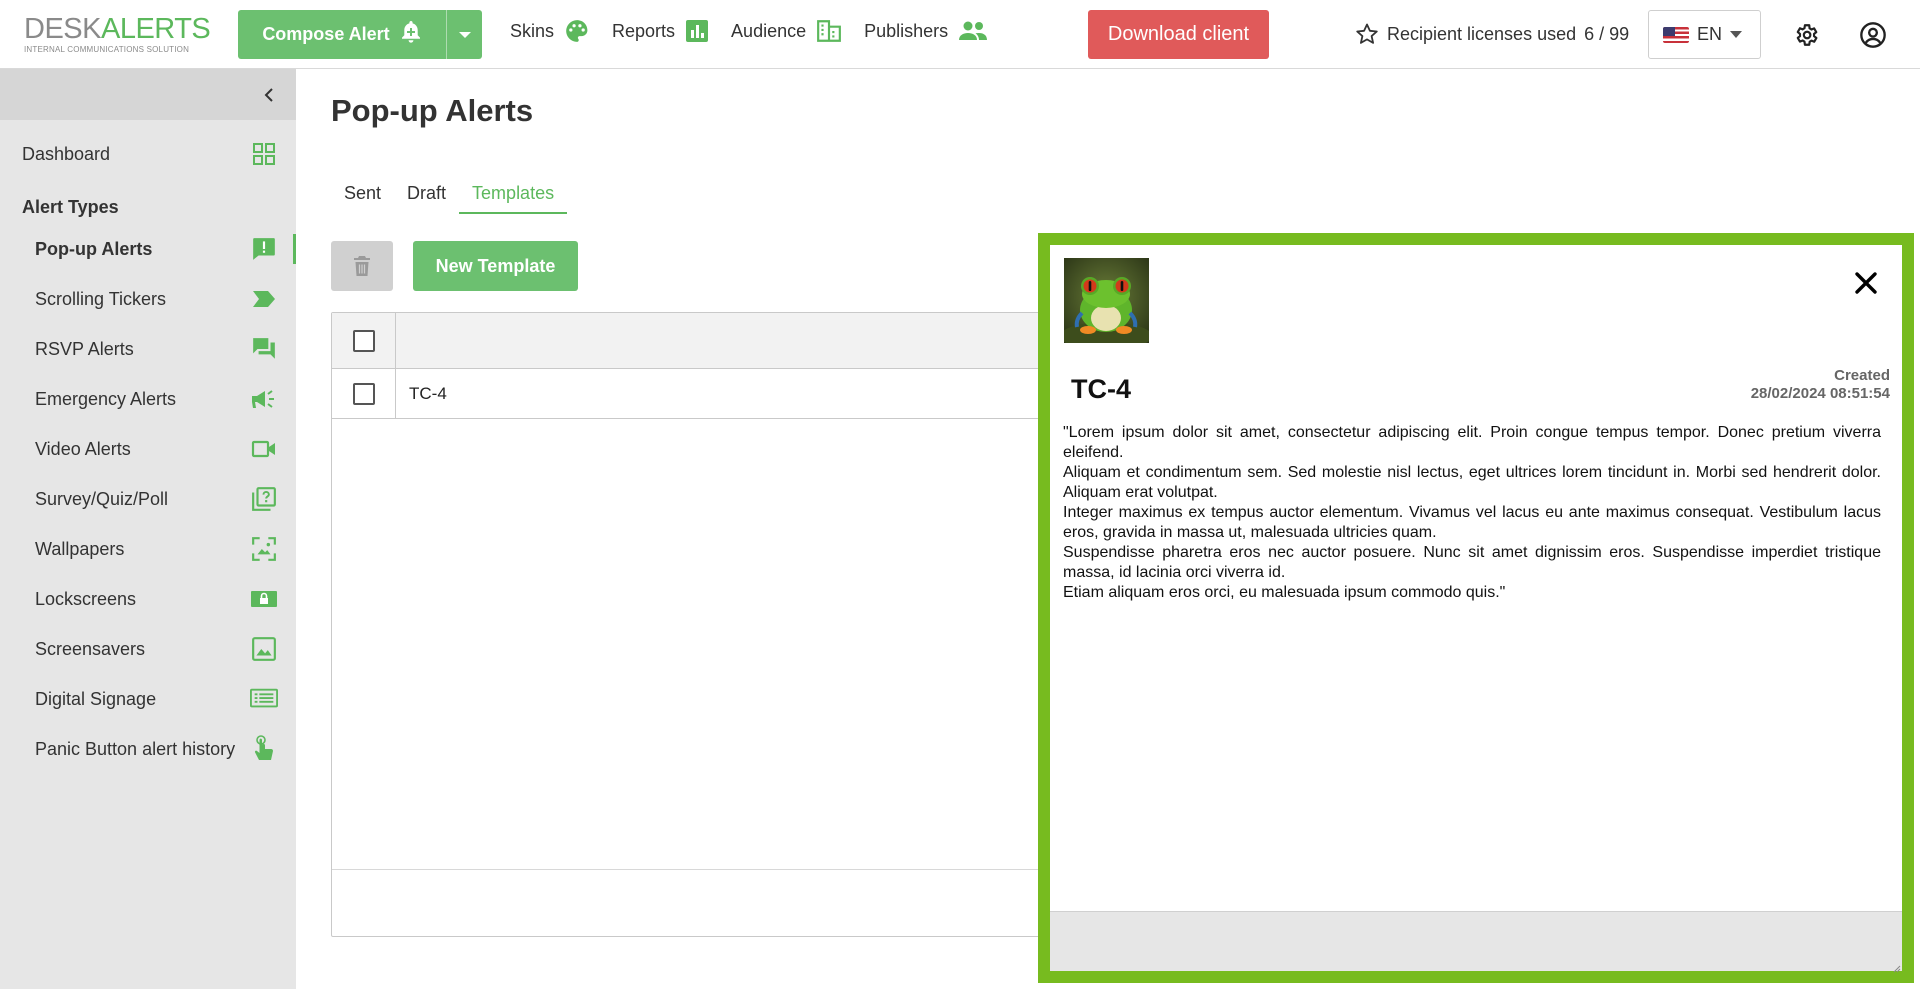 The height and width of the screenshot is (989, 1920). I want to click on resize-grip-icon, so click(1896, 966).